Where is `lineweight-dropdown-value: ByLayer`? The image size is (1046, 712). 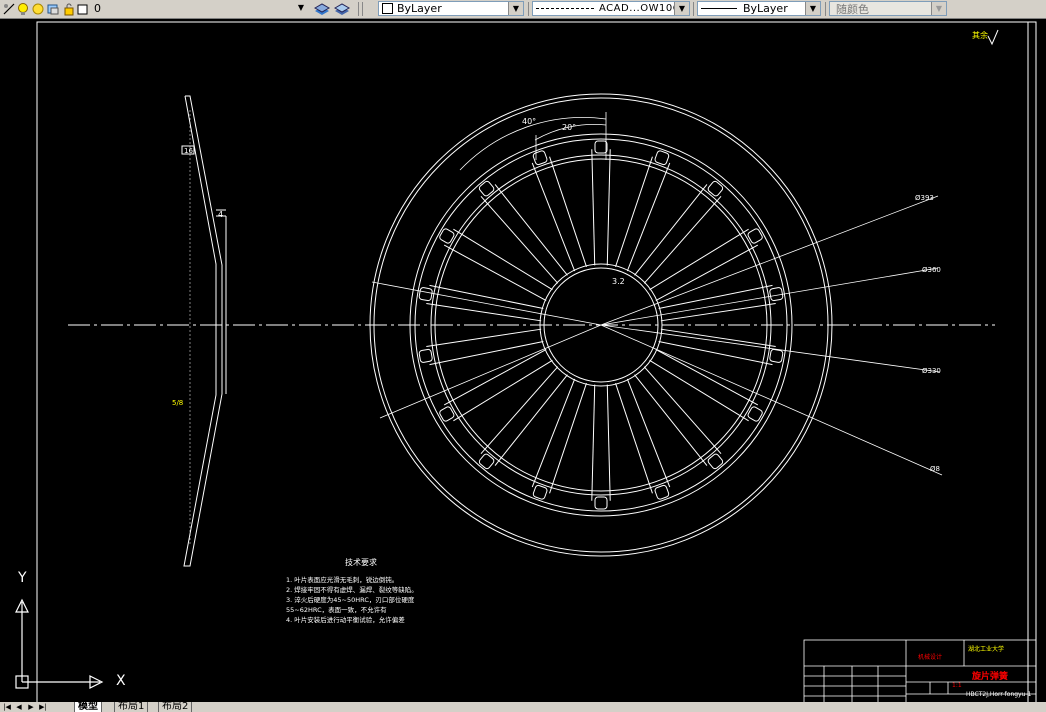 lineweight-dropdown-value: ByLayer is located at coordinates (765, 8).